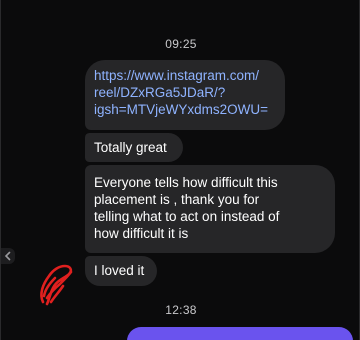 The image size is (360, 340). I want to click on timestamp-bottom: 12:38, so click(181, 310).